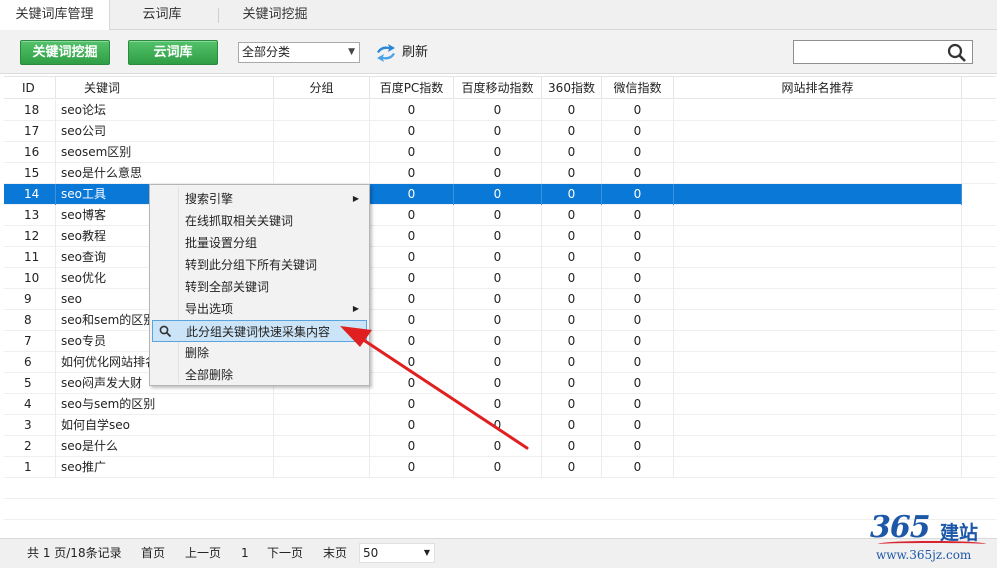  I want to click on menu-item: 转到此分组下所有关键词, so click(259, 265).